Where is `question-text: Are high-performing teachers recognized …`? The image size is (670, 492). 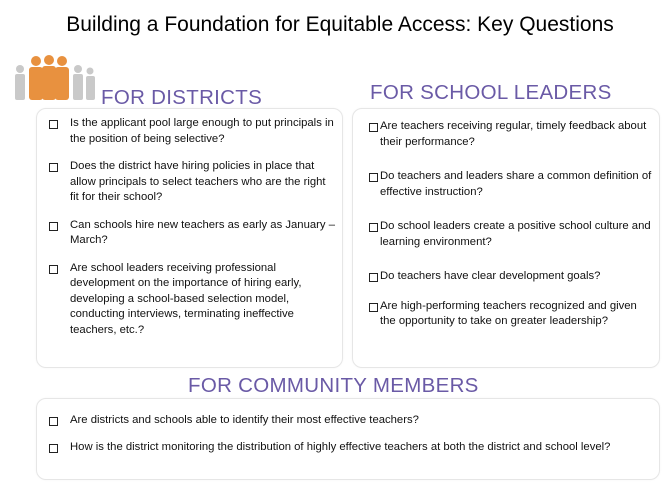
question-text: Are high-performing teachers recognized … is located at coordinates (508, 313).